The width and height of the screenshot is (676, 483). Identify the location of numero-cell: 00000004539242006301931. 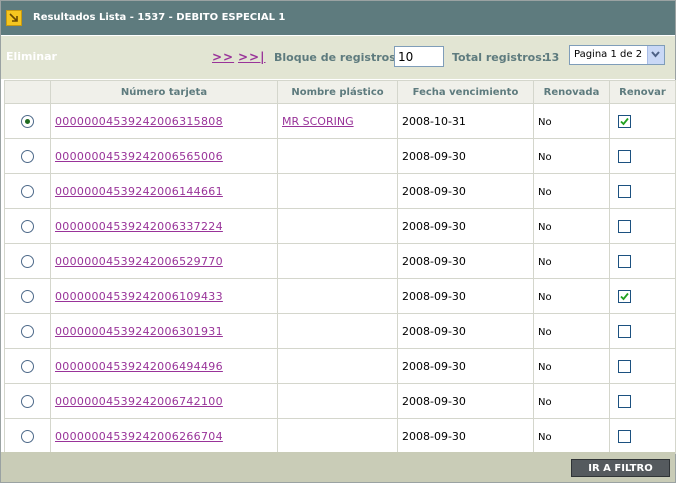
(164, 331).